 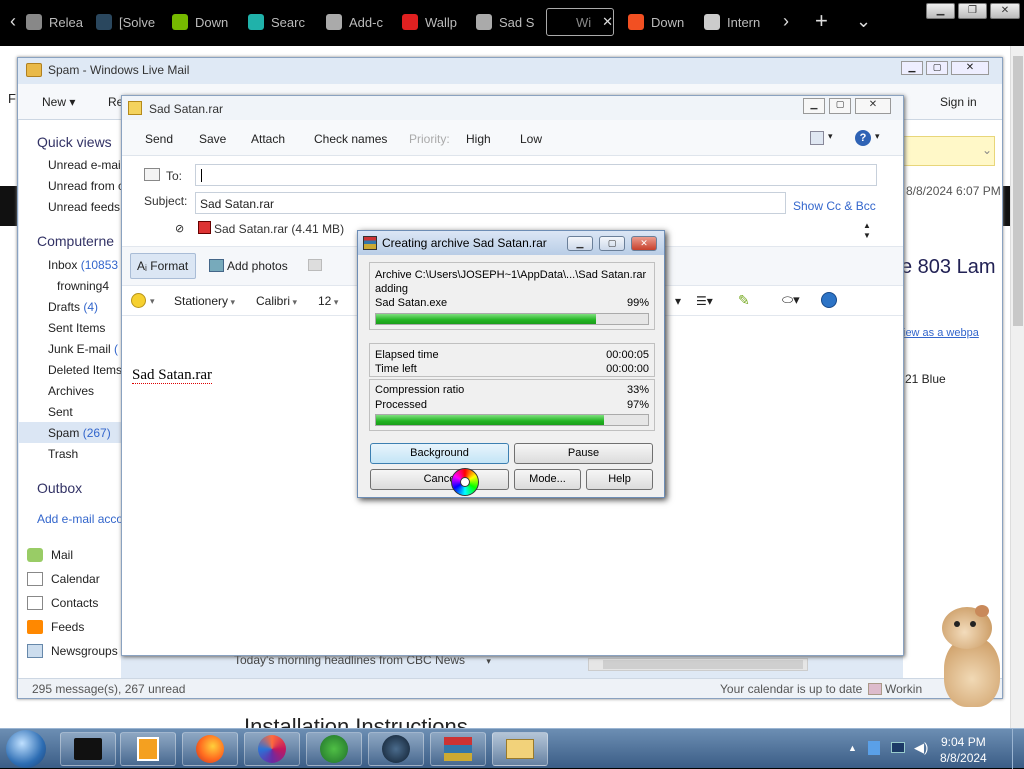 I want to click on browser-tab: Add-c, so click(x=359, y=22).